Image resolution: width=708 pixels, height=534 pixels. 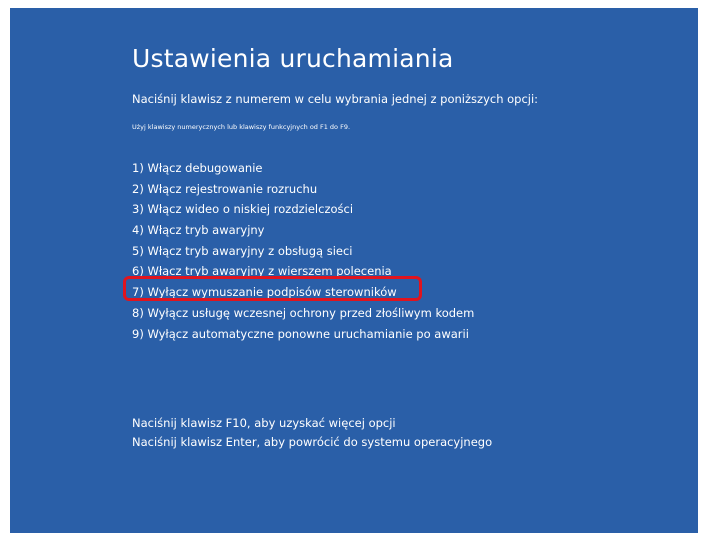 What do you see at coordinates (303, 189) in the screenshot?
I see `option-enable-boot-logging: 2) Włącz rejestrowanie rozruchu` at bounding box center [303, 189].